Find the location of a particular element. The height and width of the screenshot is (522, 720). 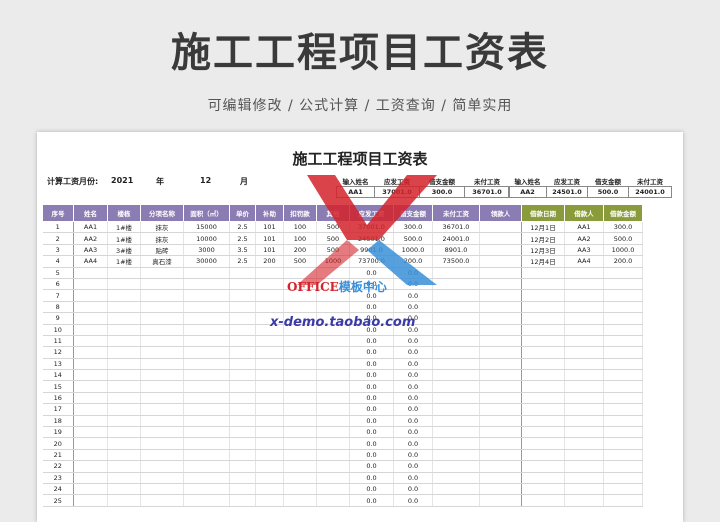

column-header: 借款日期 is located at coordinates (543, 213).